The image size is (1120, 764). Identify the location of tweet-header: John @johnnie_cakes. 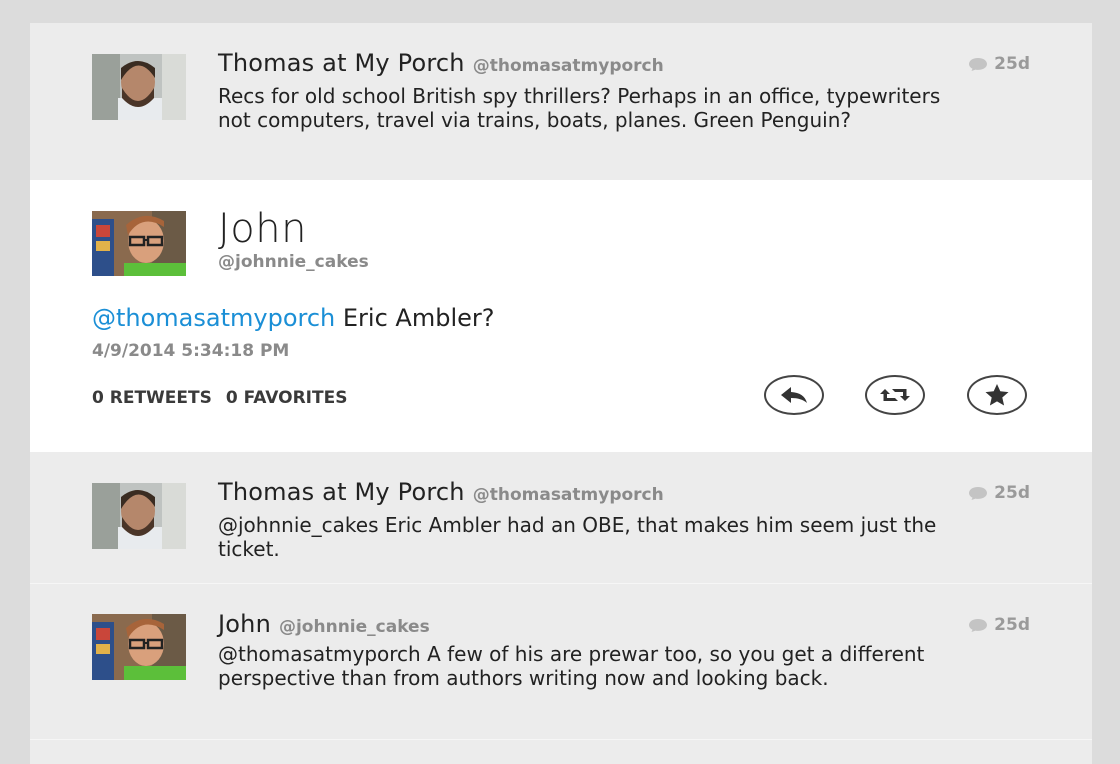
(324, 624).